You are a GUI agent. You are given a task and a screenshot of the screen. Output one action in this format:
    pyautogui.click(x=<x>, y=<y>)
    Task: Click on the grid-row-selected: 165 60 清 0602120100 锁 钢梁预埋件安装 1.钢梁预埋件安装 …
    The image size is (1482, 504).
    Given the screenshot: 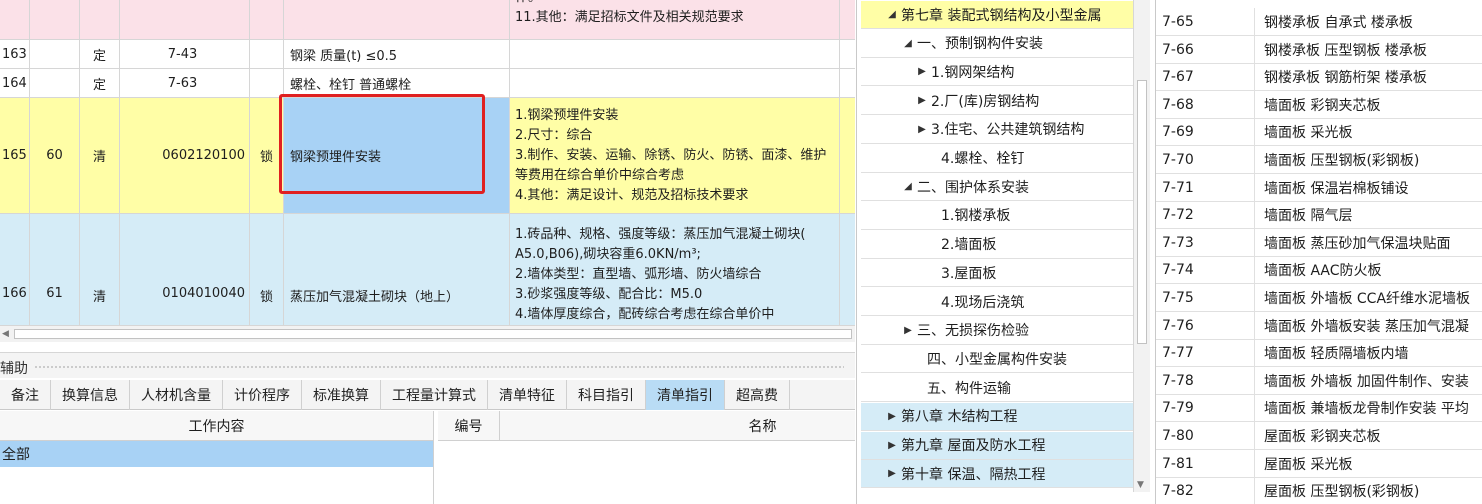 What is the action you would take?
    pyautogui.click(x=427, y=156)
    